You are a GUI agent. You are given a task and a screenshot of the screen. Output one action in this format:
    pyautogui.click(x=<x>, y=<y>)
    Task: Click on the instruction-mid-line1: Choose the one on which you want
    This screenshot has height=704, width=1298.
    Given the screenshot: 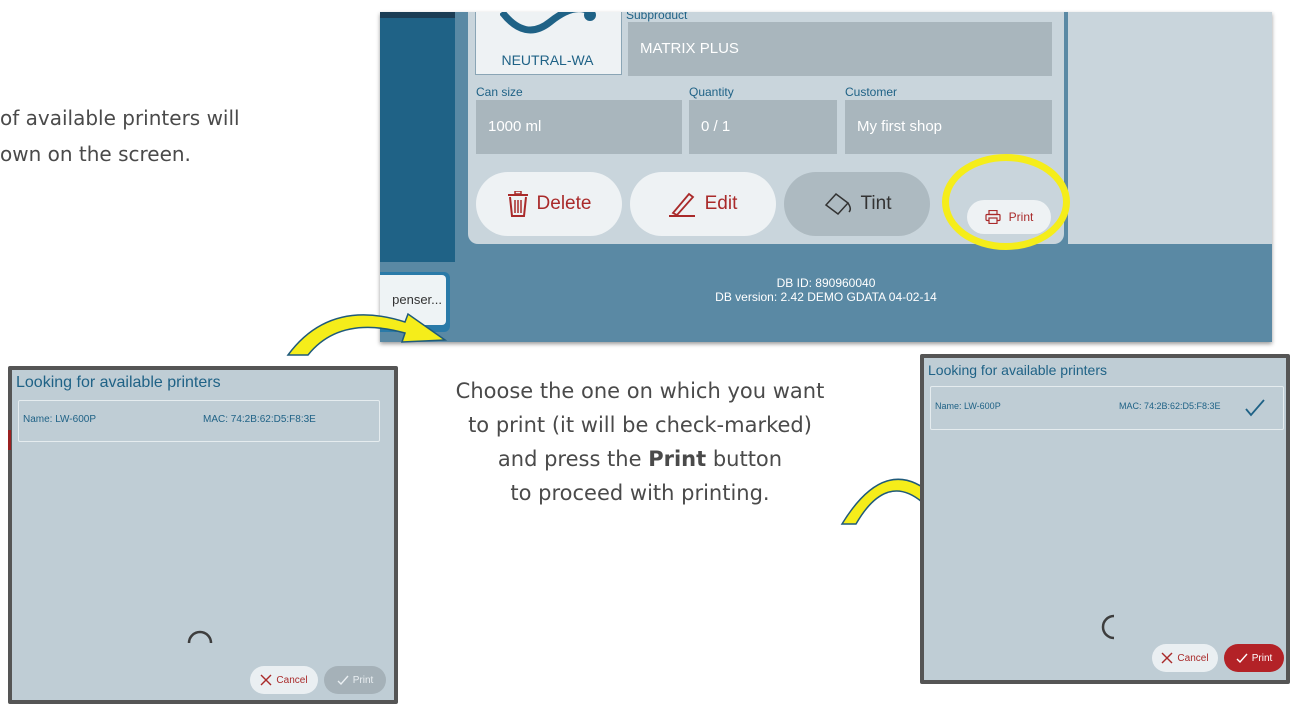 What is the action you would take?
    pyautogui.click(x=640, y=391)
    